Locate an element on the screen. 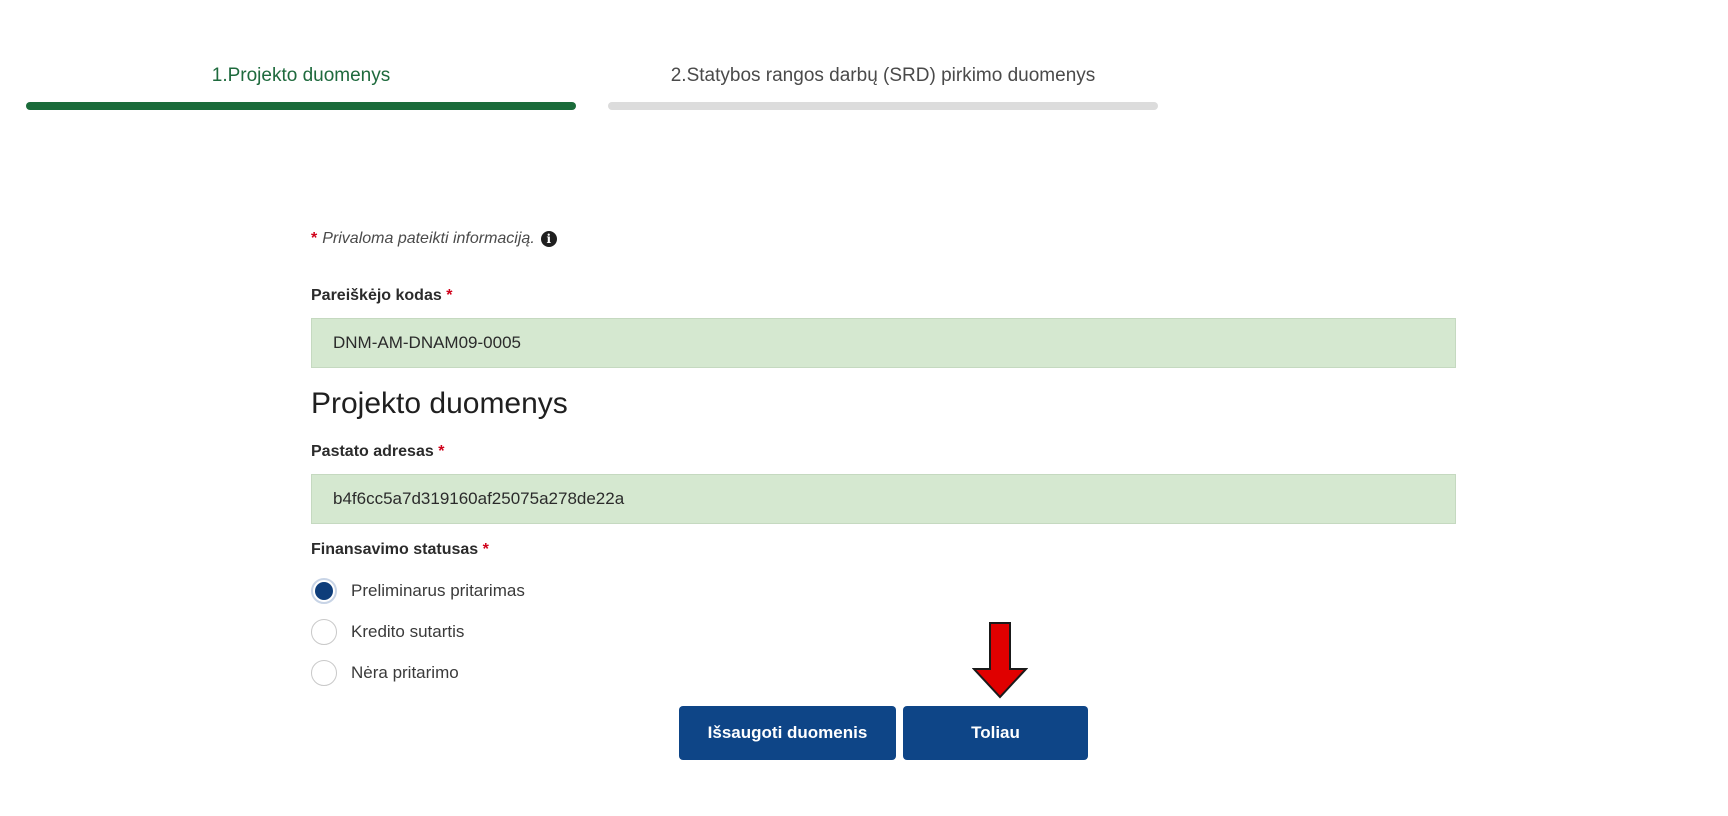 This screenshot has width=1728, height=816. required-note-text: Privaloma pateikti informaciją. is located at coordinates (428, 238).